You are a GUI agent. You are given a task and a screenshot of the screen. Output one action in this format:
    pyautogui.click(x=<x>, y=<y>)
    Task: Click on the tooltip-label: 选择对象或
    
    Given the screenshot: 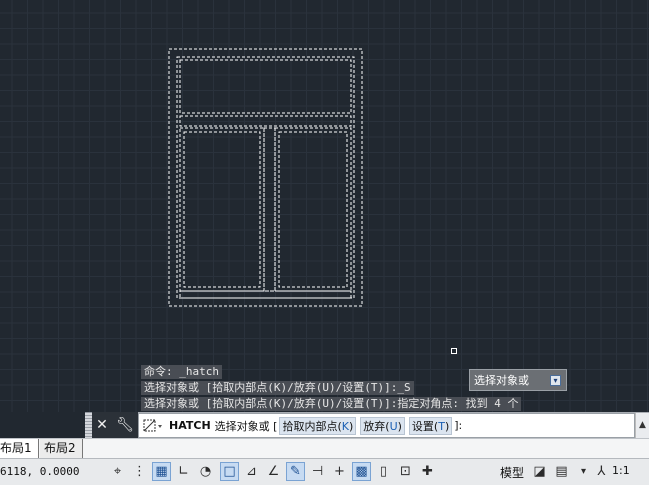 What is the action you would take?
    pyautogui.click(x=501, y=380)
    